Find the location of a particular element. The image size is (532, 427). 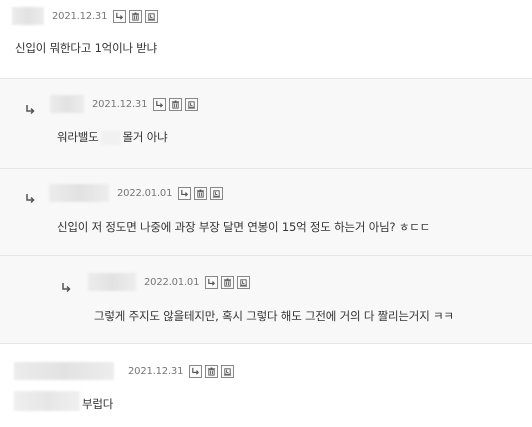

censored-word is located at coordinates (110, 137).